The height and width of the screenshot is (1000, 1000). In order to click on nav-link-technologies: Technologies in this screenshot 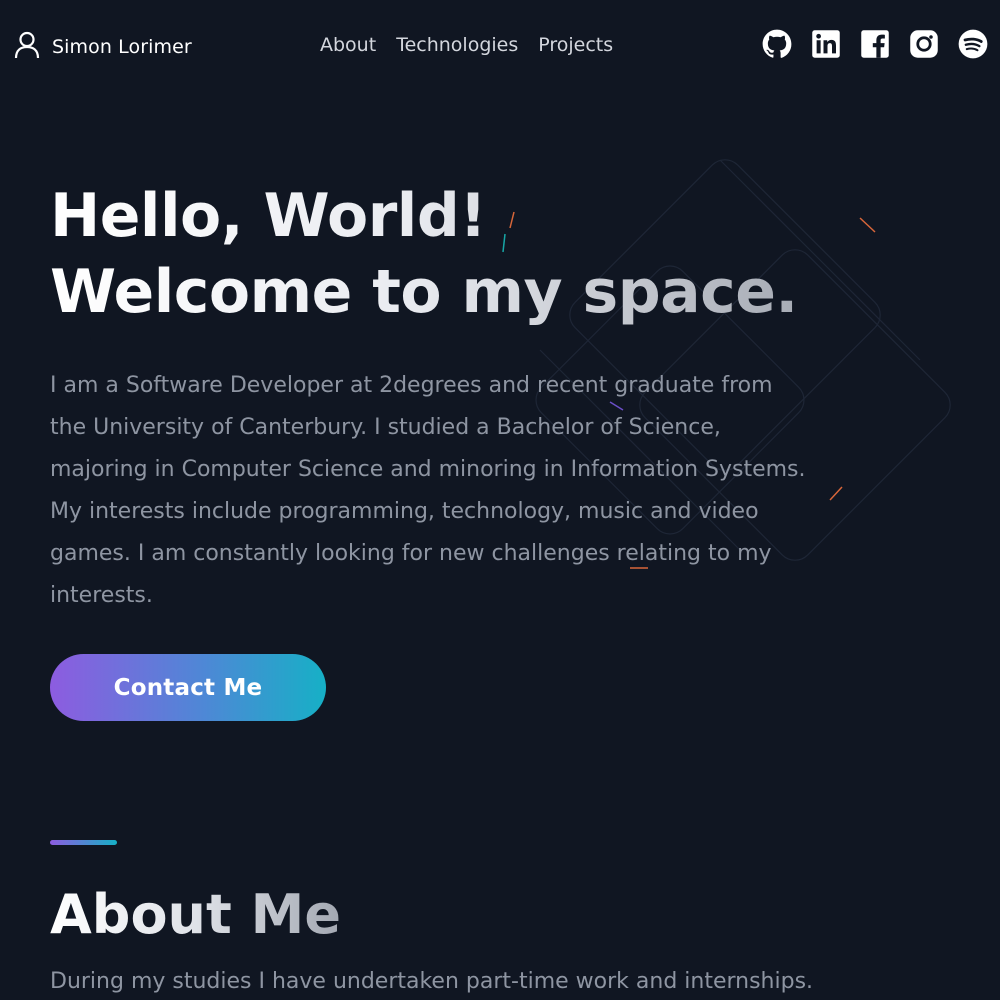, I will do `click(457, 45)`.